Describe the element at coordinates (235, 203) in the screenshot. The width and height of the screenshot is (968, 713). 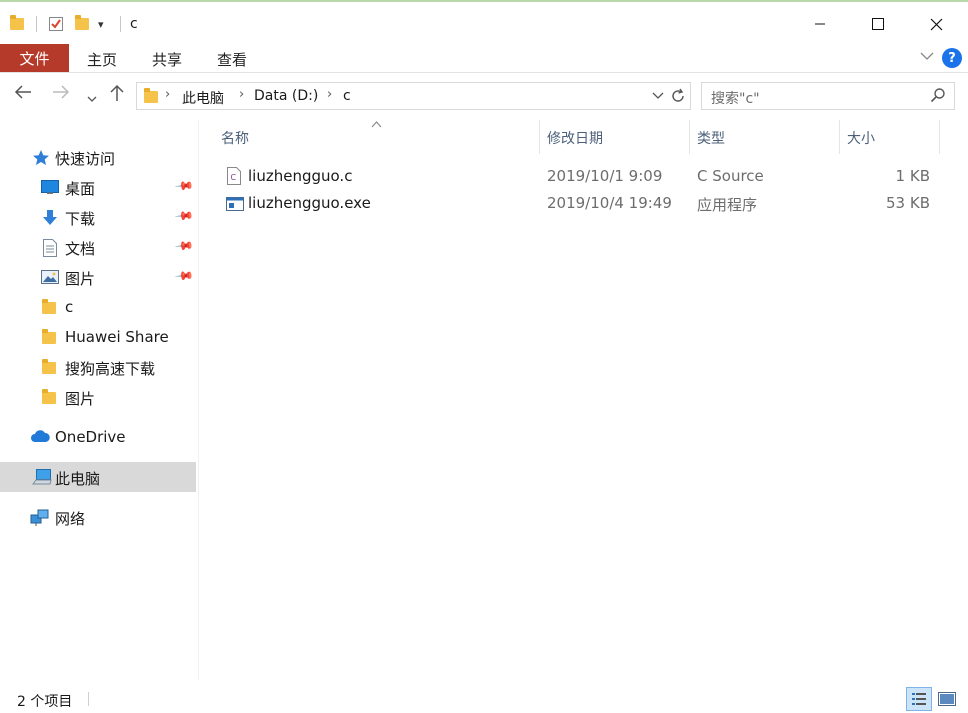
I see `application-file-icon` at that location.